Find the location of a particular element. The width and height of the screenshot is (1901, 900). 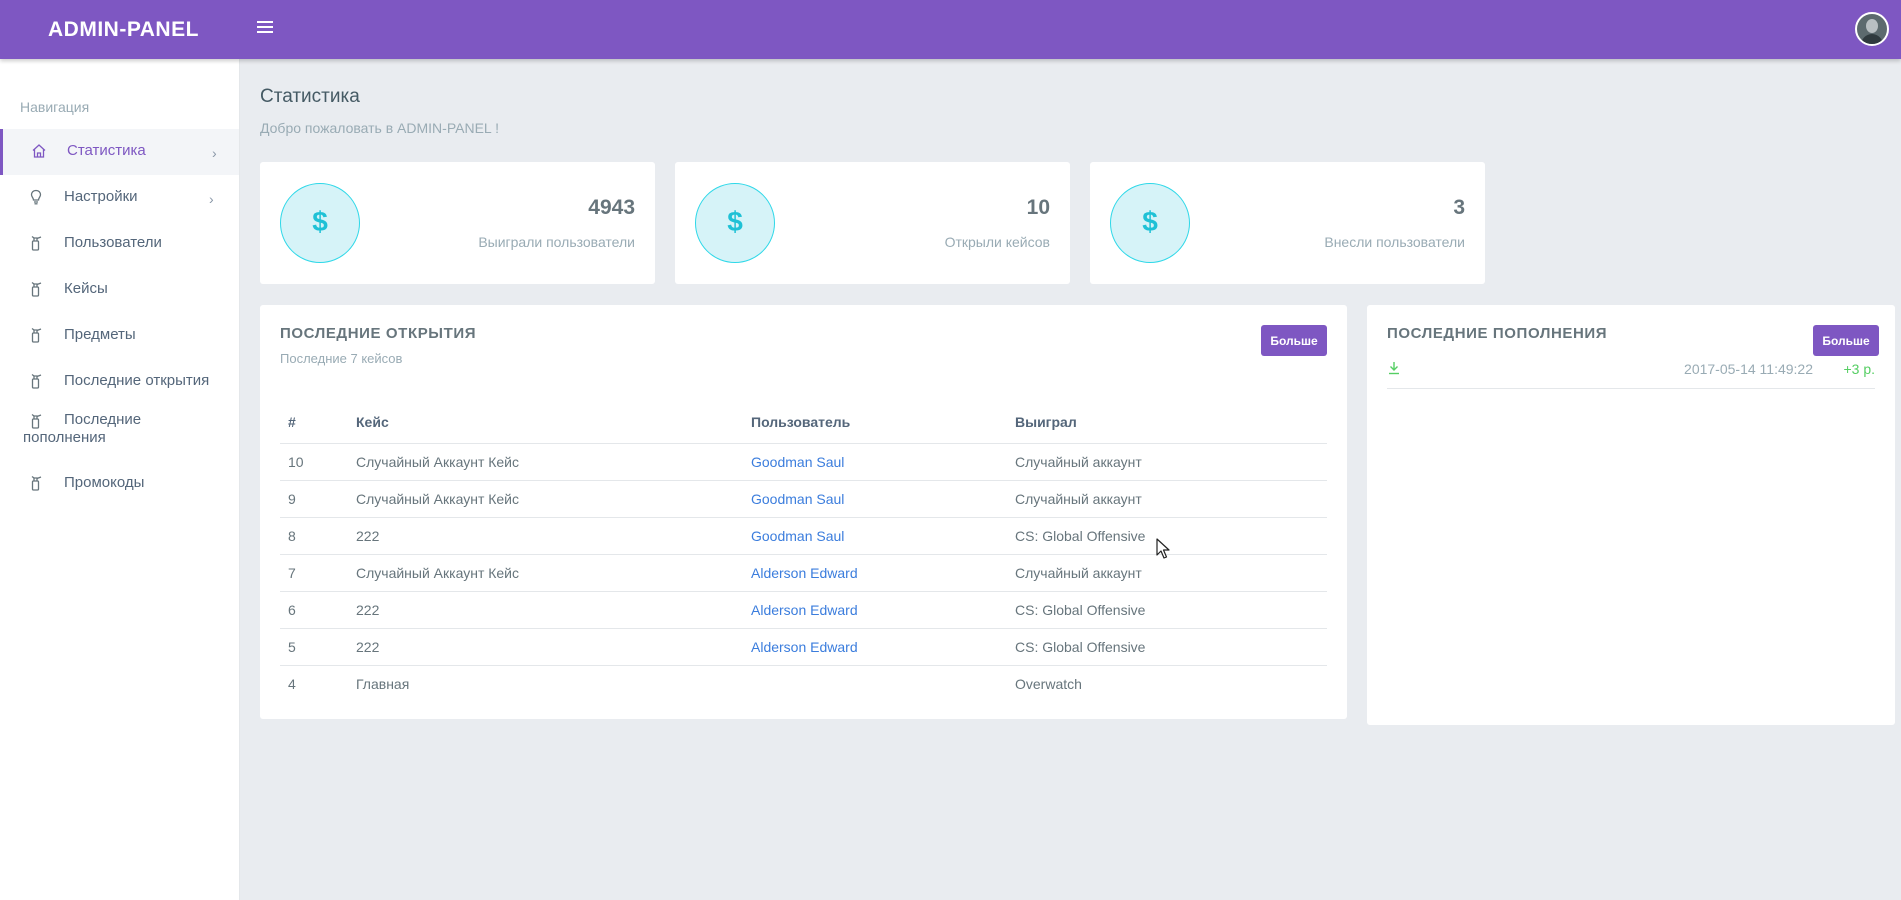

stat-card-won: $ 4943 Выиграли пользователи is located at coordinates (457, 223).